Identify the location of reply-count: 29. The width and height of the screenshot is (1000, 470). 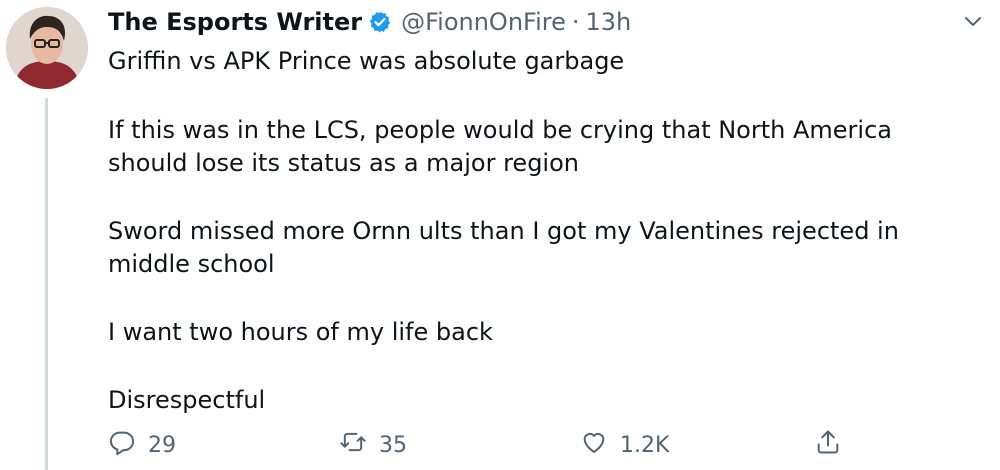
(162, 445).